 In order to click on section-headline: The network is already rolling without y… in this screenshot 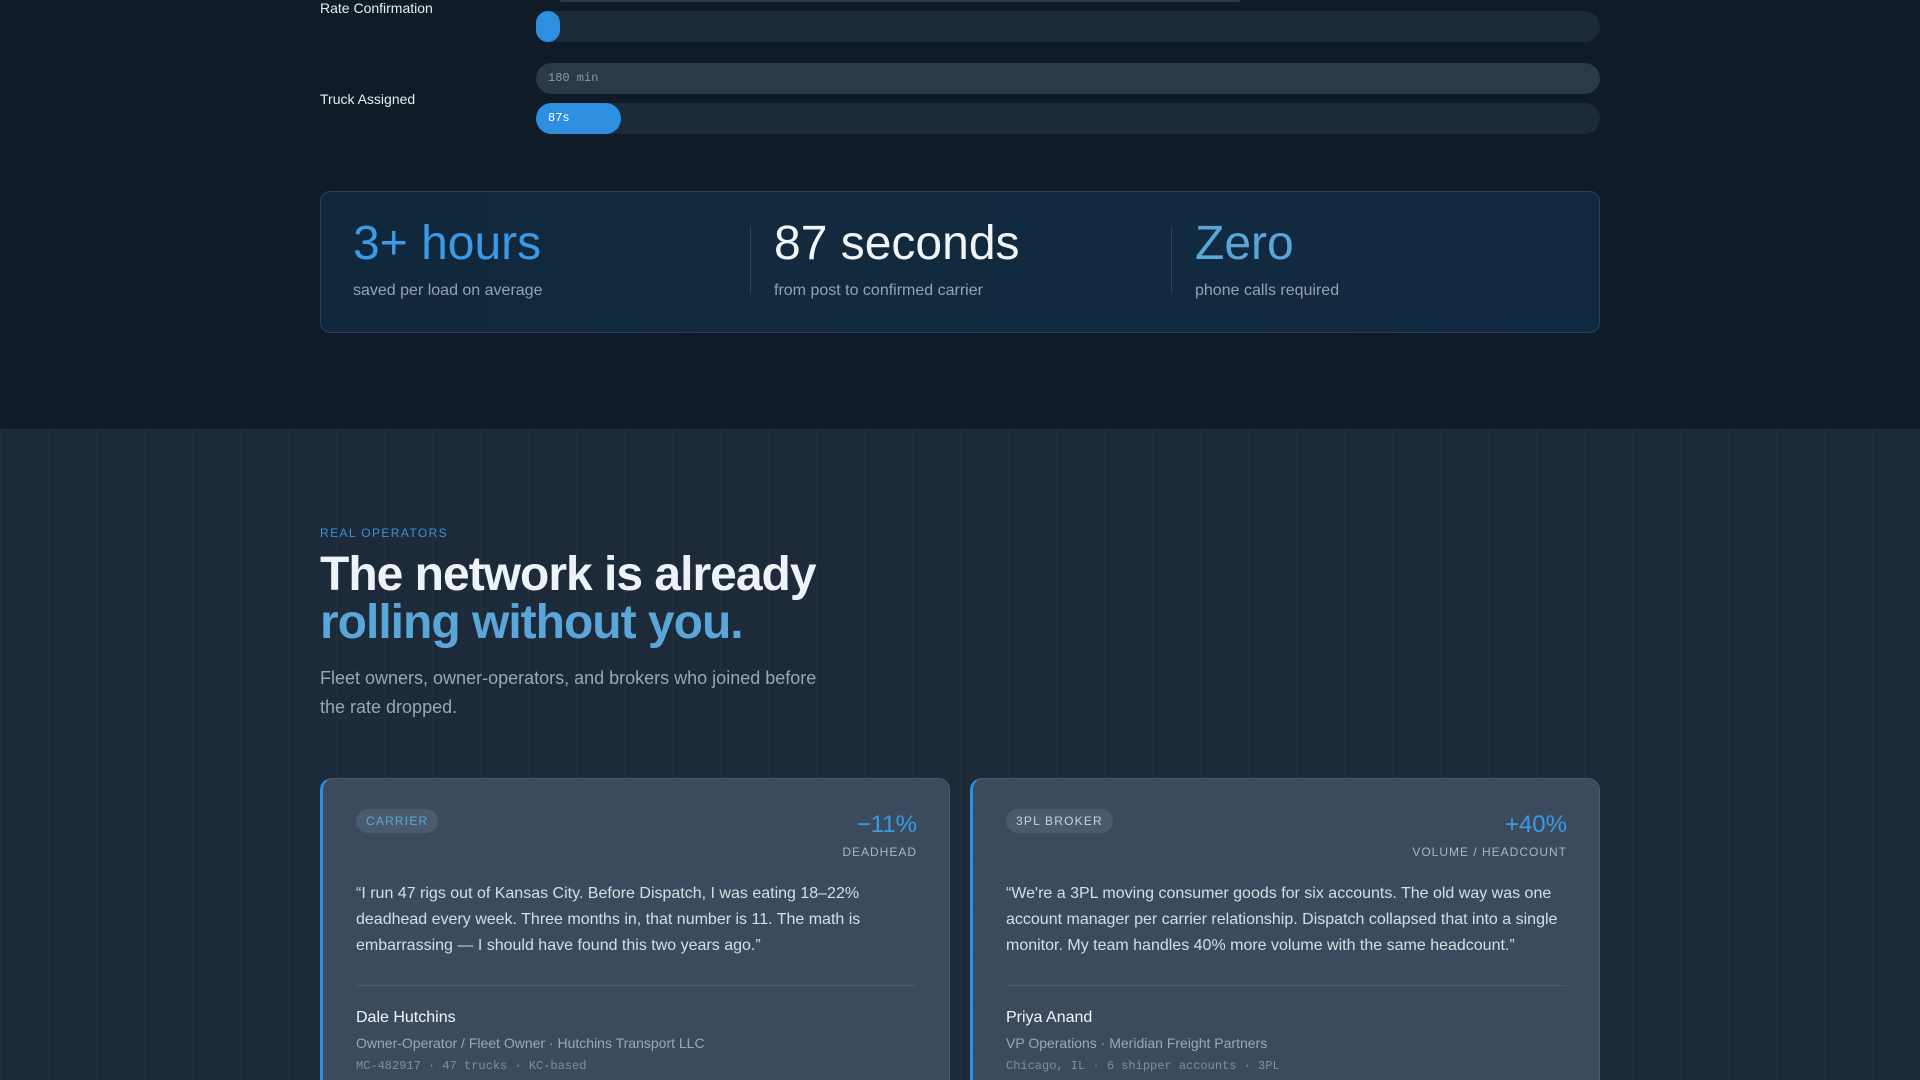, I will do `click(568, 598)`.